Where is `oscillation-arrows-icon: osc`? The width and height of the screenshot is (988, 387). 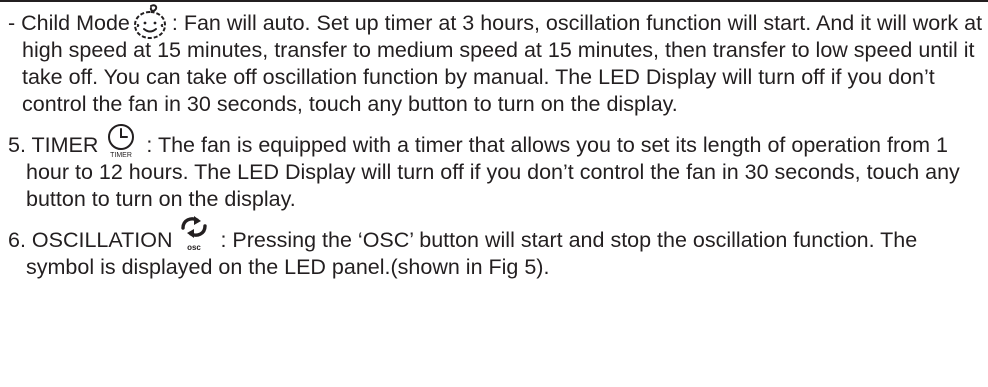
oscillation-arrows-icon: osc is located at coordinates (194, 234).